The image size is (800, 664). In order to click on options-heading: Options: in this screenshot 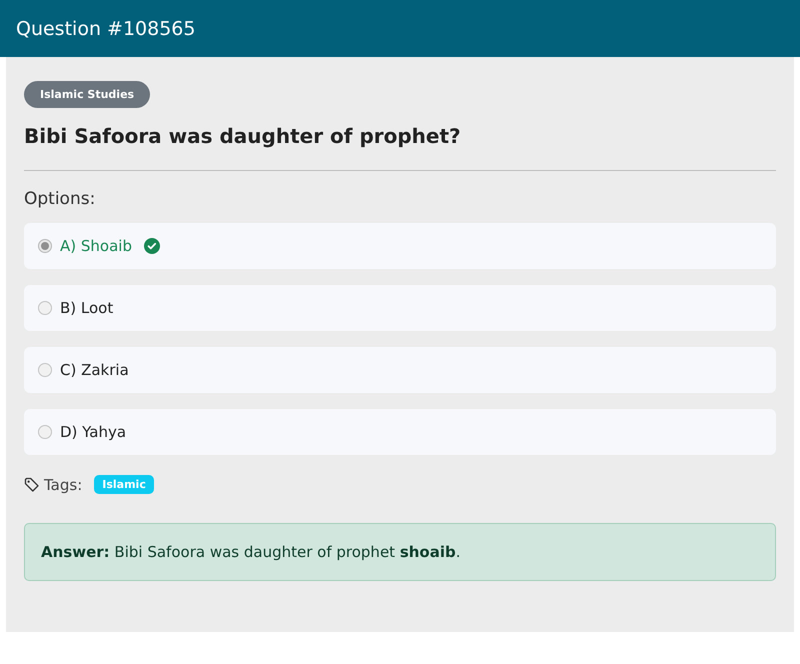, I will do `click(60, 199)`.